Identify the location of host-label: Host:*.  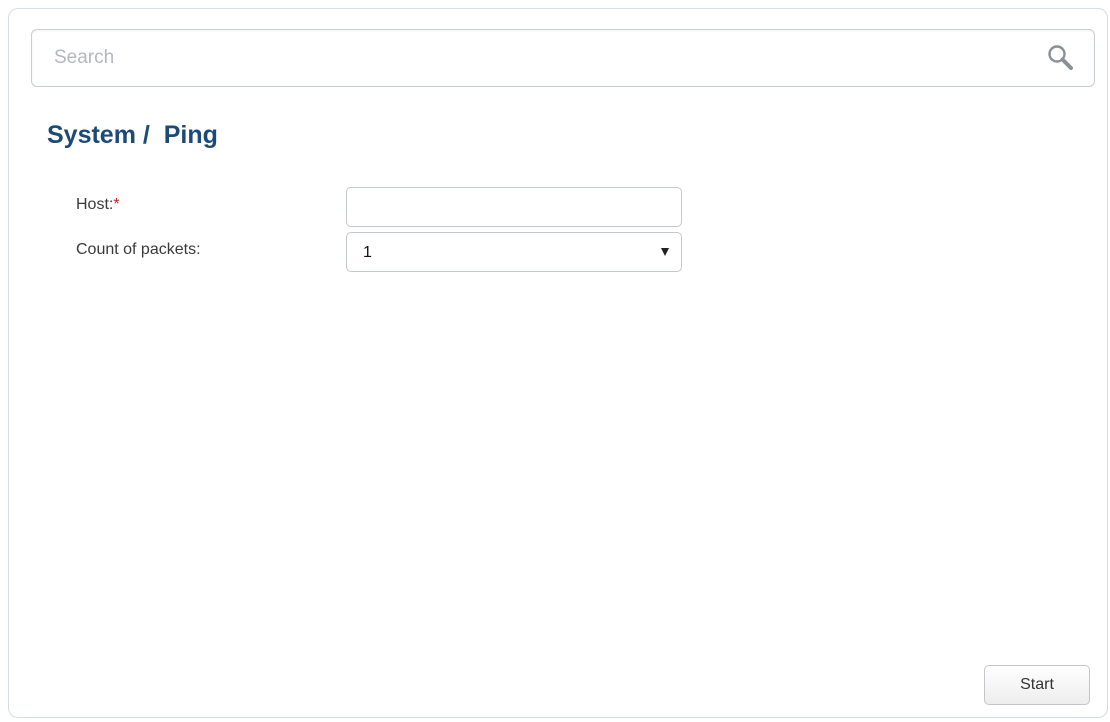
(98, 205).